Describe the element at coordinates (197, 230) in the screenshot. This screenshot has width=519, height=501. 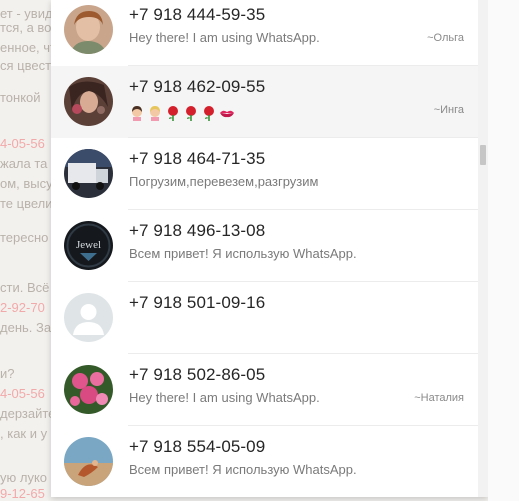
I see `contact-phone: +7 918 496-13-08` at that location.